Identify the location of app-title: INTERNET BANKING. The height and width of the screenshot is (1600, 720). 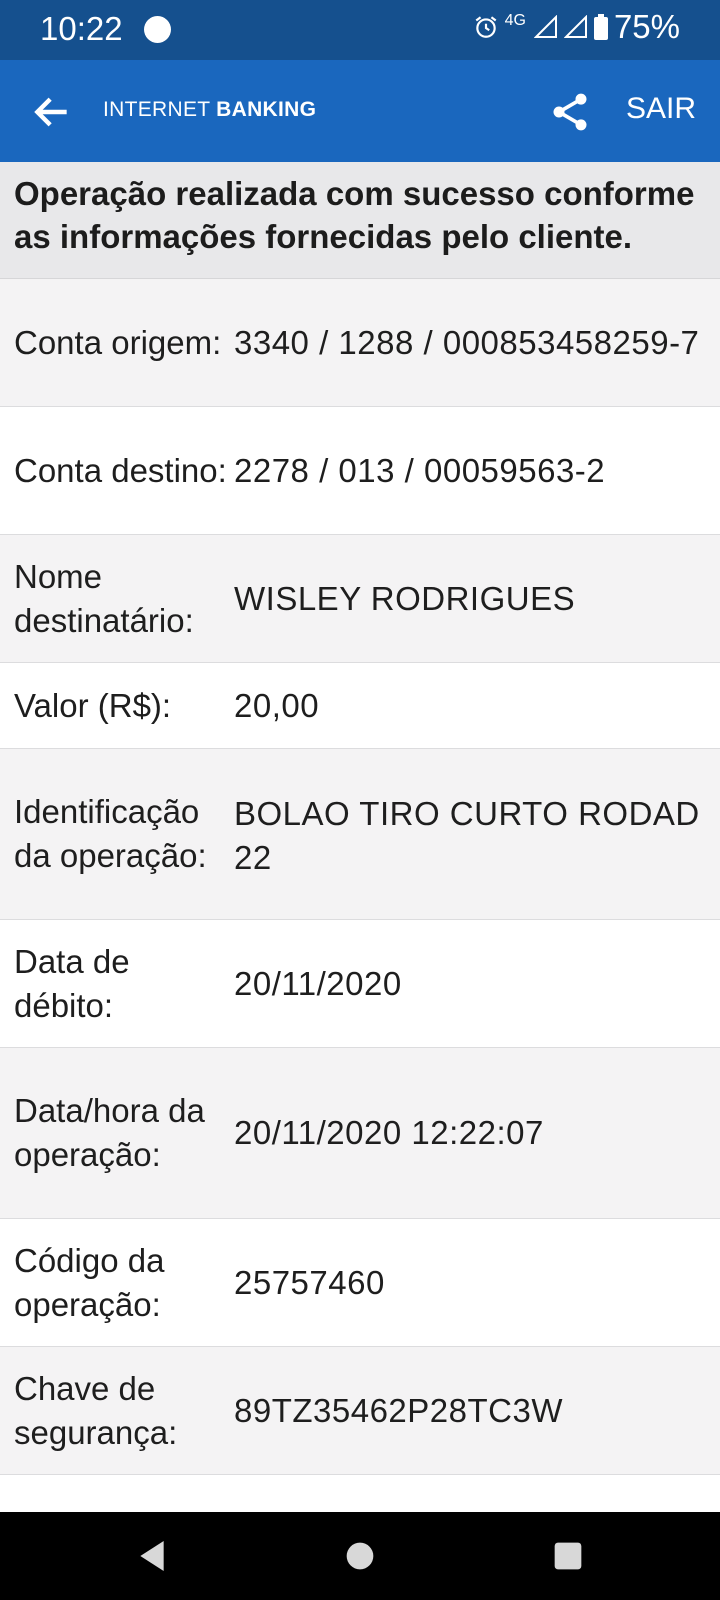
(209, 110).